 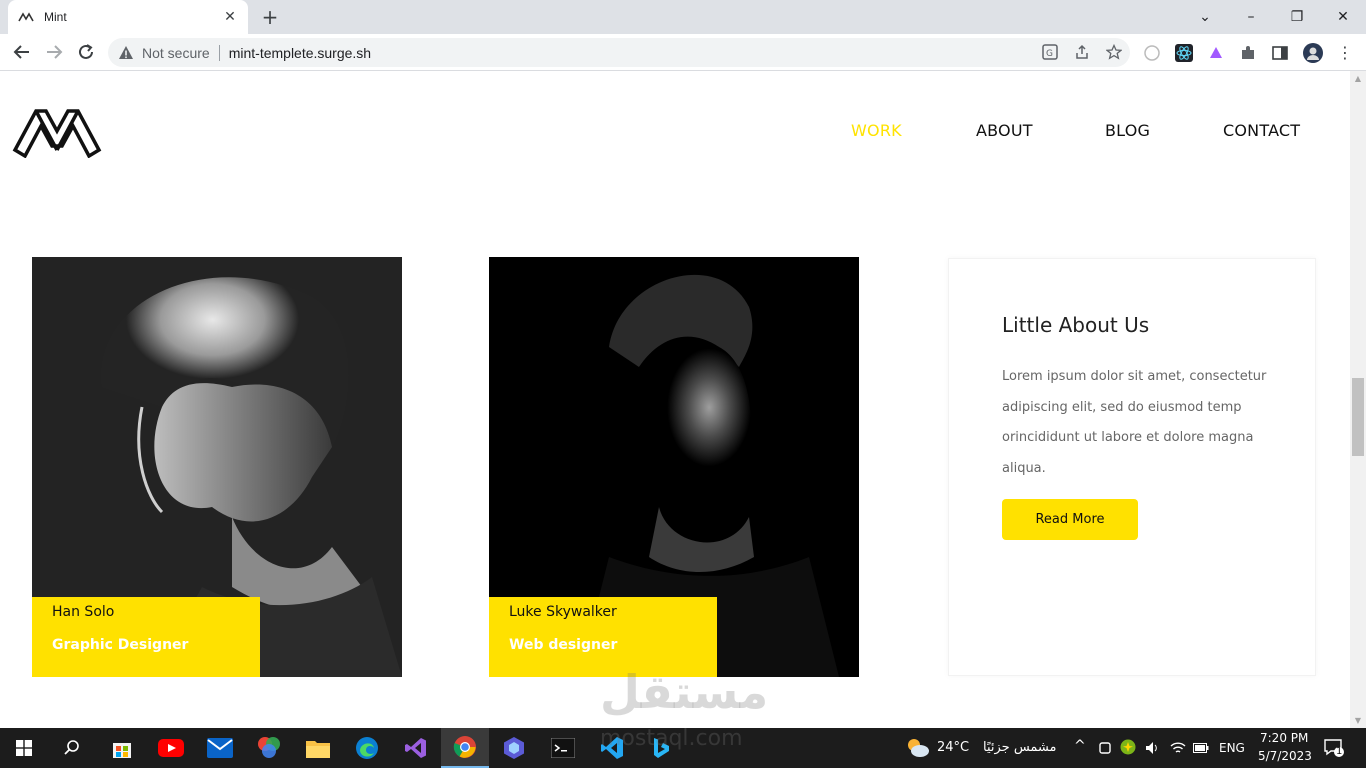 I want to click on tab-close-icon: ✕, so click(x=230, y=17).